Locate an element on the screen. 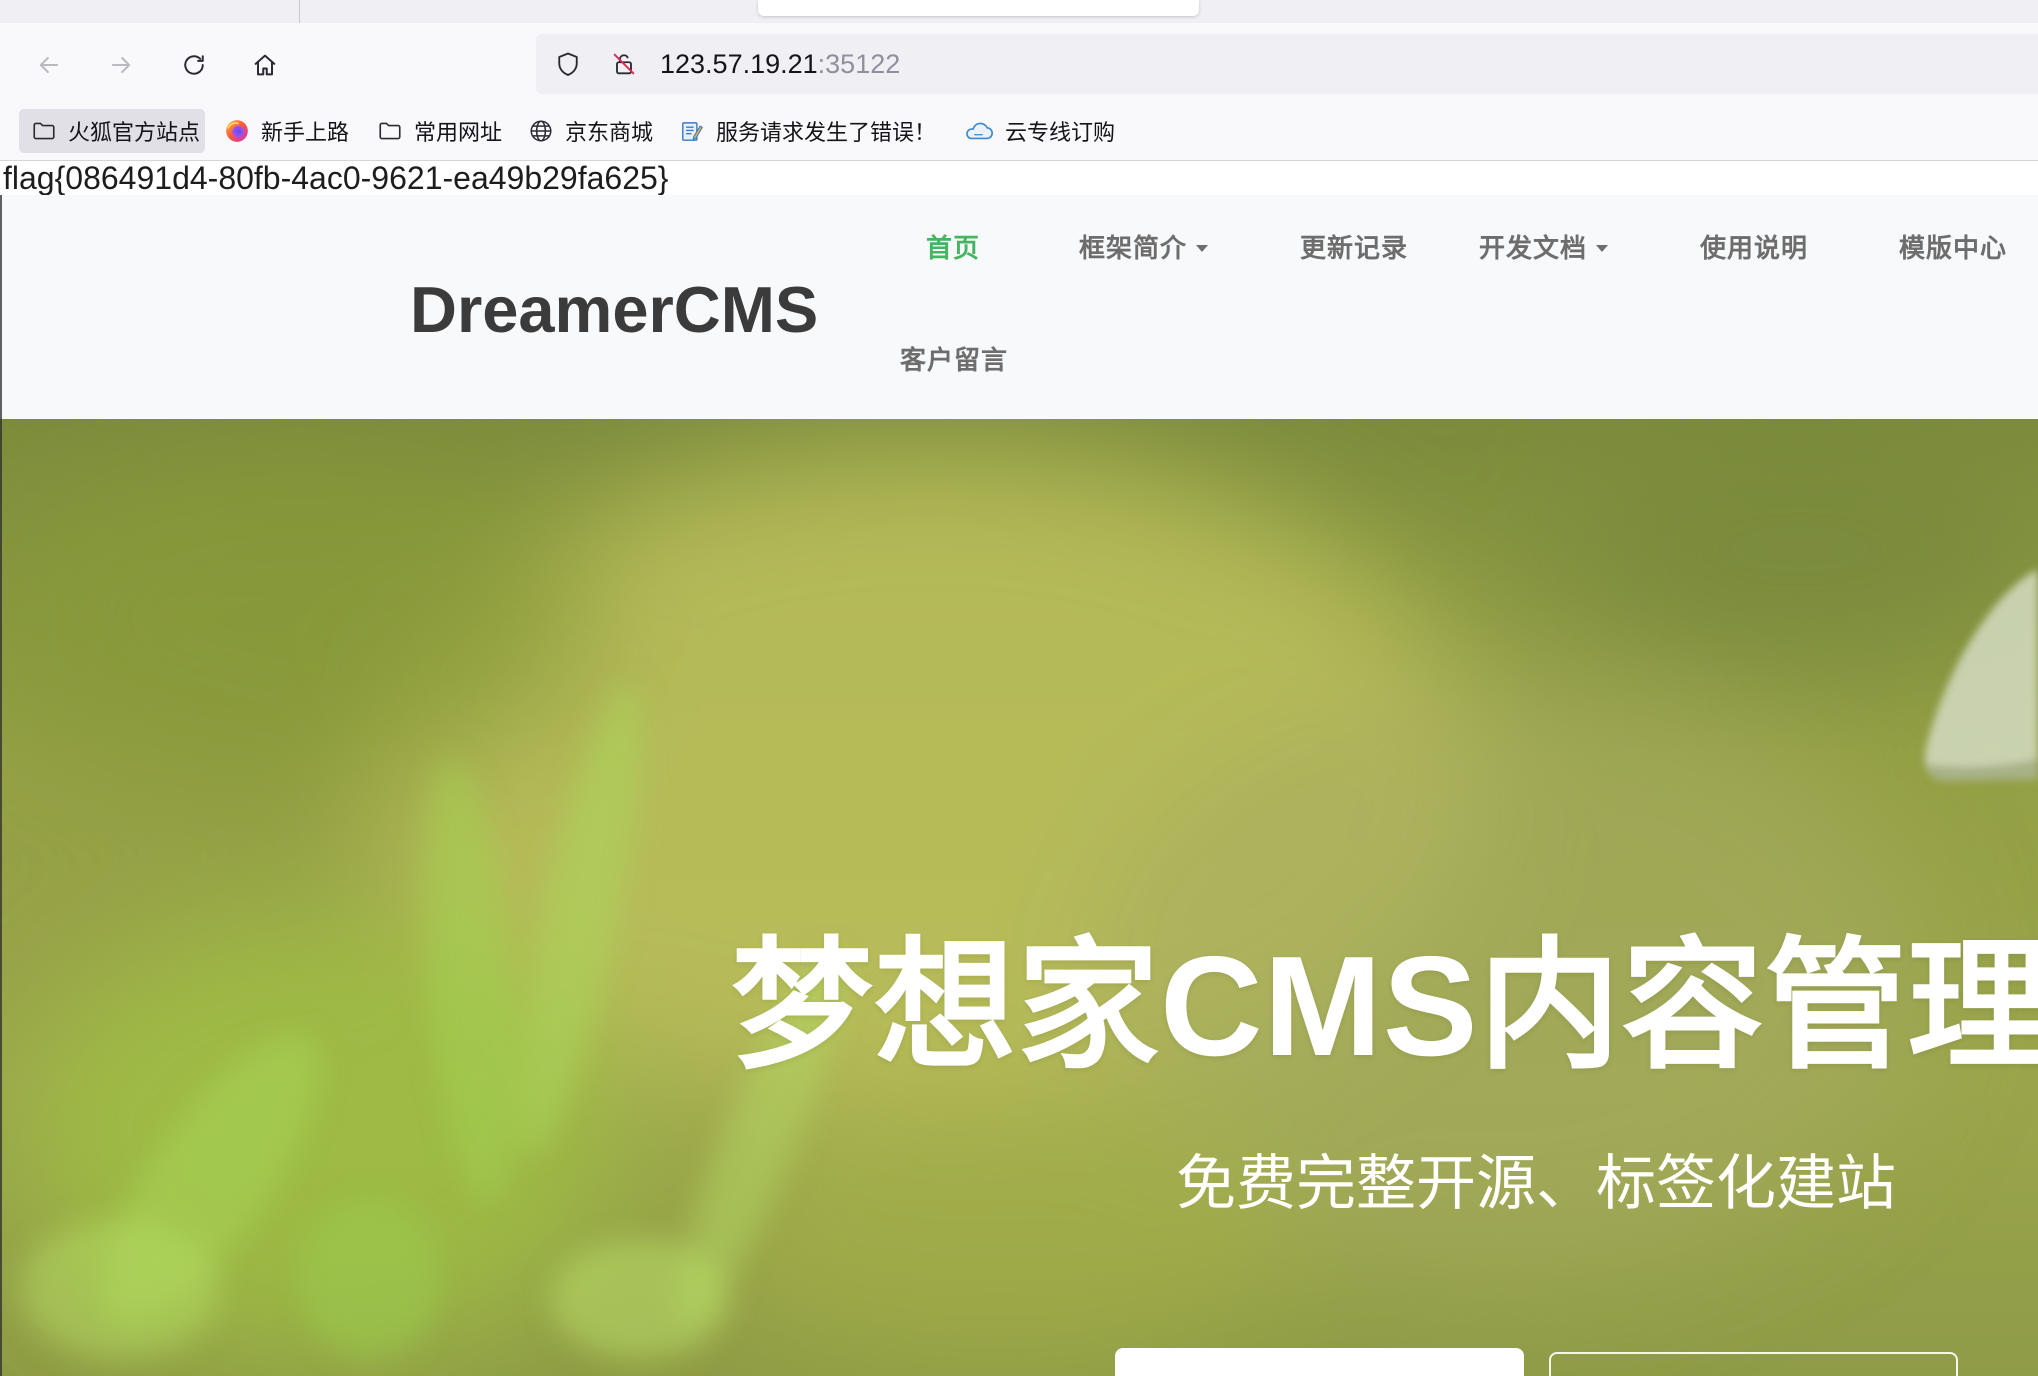 The height and width of the screenshot is (1376, 2038). bookmark-getting-started: 新手上路 is located at coordinates (286, 131).